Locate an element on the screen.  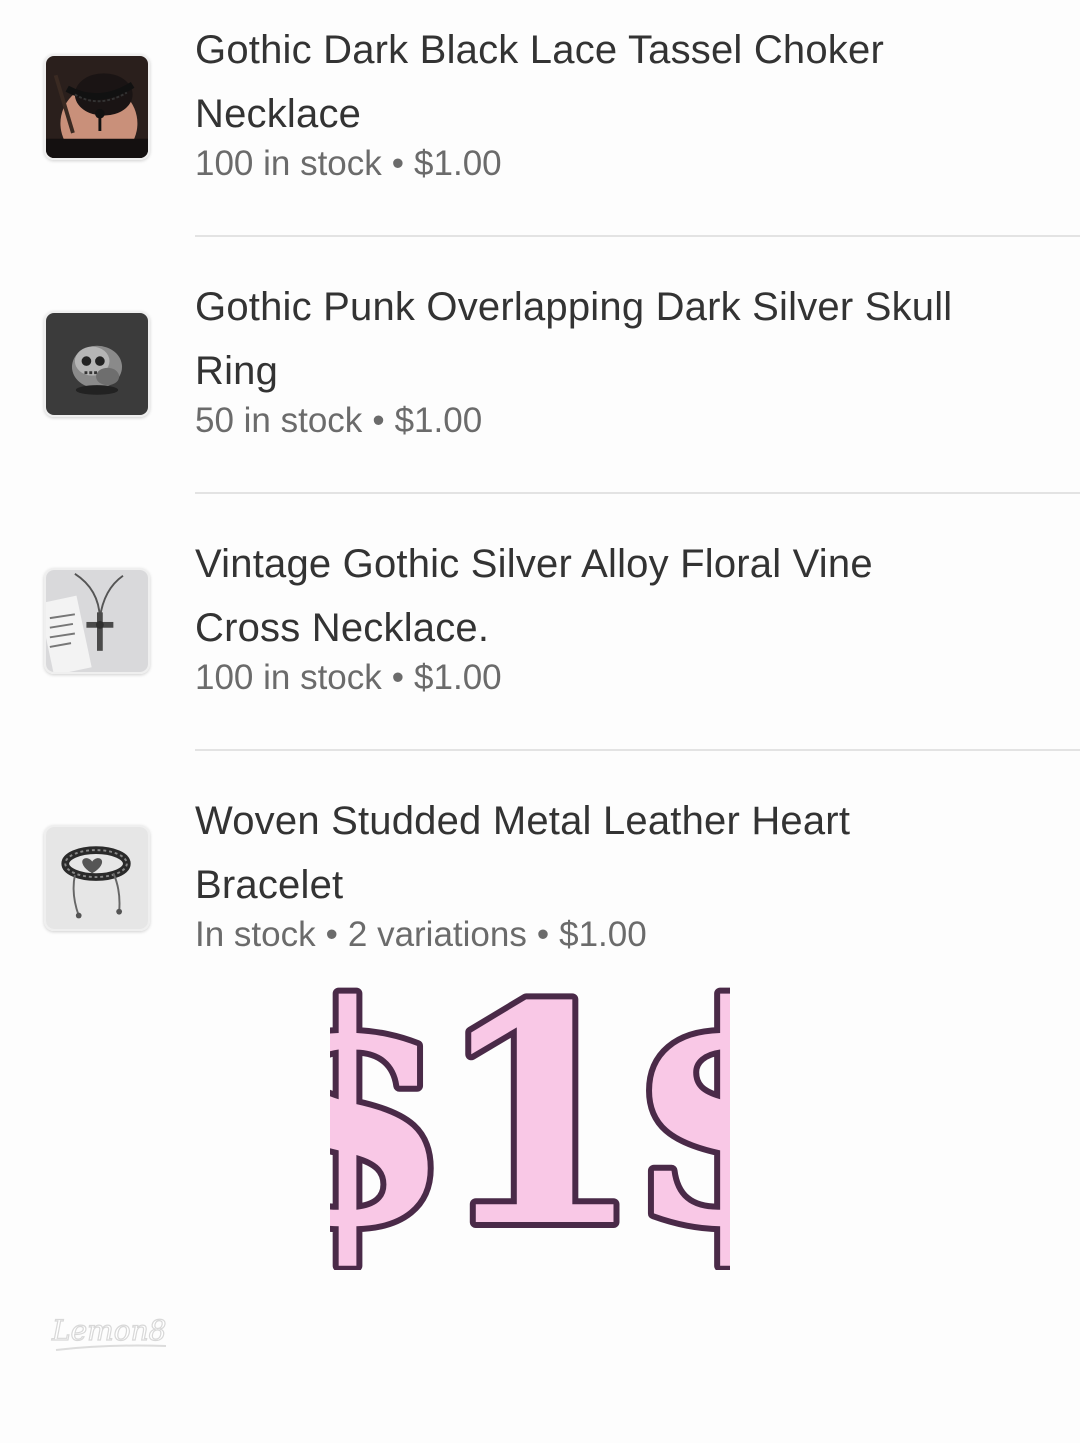
product-title: Necklace is located at coordinates (278, 114).